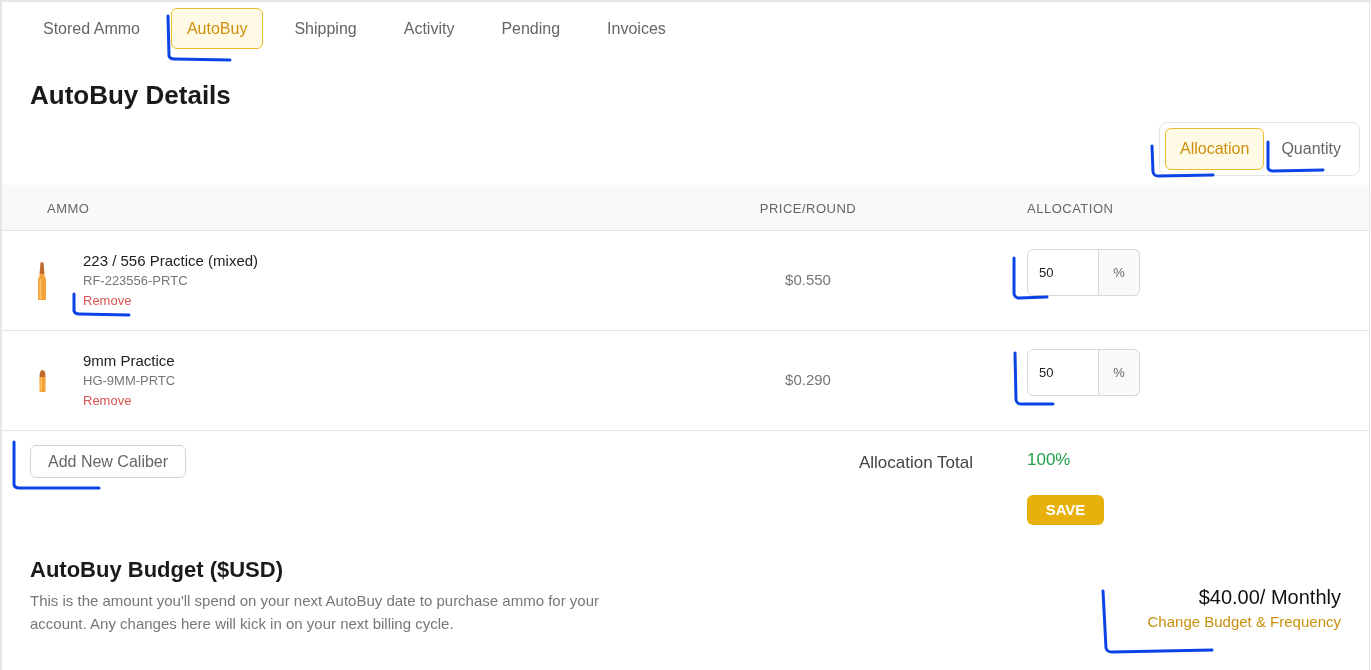  I want to click on ammo-sku: HG-9MM-PRTC, so click(129, 380).